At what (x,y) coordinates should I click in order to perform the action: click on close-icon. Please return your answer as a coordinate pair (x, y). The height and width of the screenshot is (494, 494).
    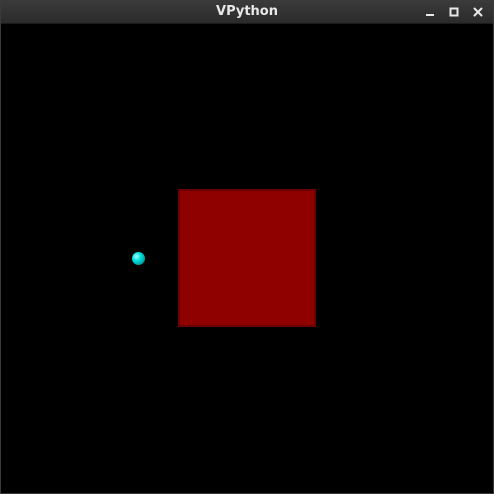
    Looking at the image, I should click on (478, 12).